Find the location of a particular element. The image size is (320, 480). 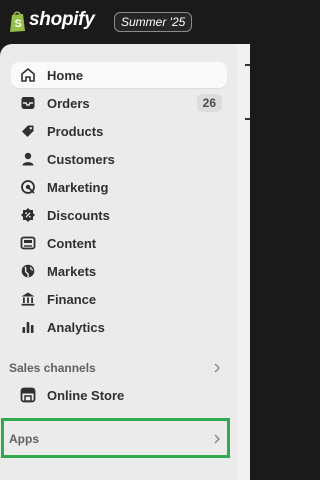

bar-chart-icon is located at coordinates (28, 327).